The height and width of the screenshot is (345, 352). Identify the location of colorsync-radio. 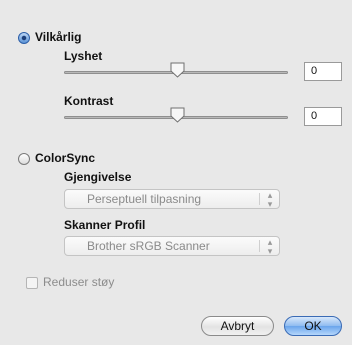
(24, 159).